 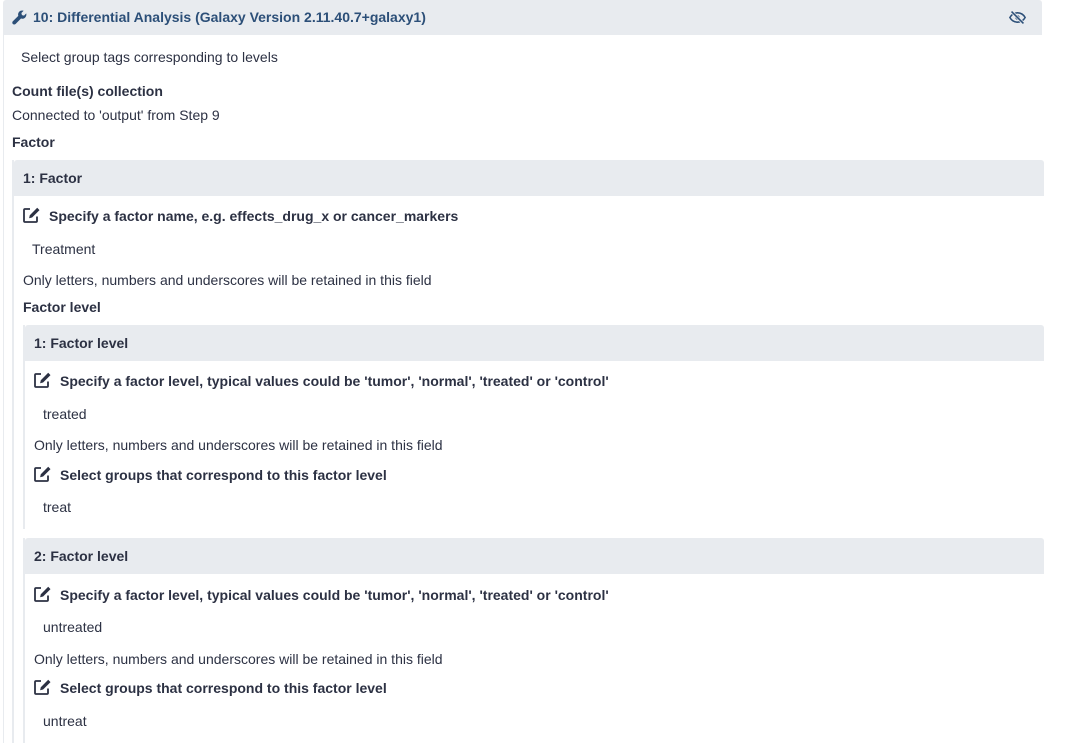 What do you see at coordinates (116, 115) in the screenshot?
I see `collection-value: Connected to 'output' from Step 9` at bounding box center [116, 115].